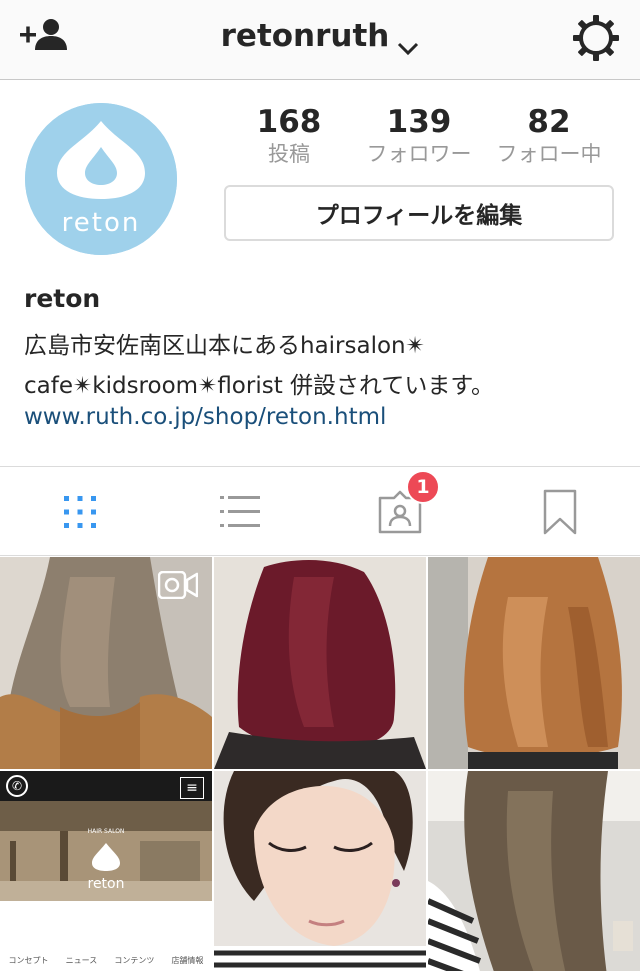 This screenshot has width=640, height=971. I want to click on profile-stats: 168 投稿 139 フォロワー 82 フォロー中, so click(419, 137).